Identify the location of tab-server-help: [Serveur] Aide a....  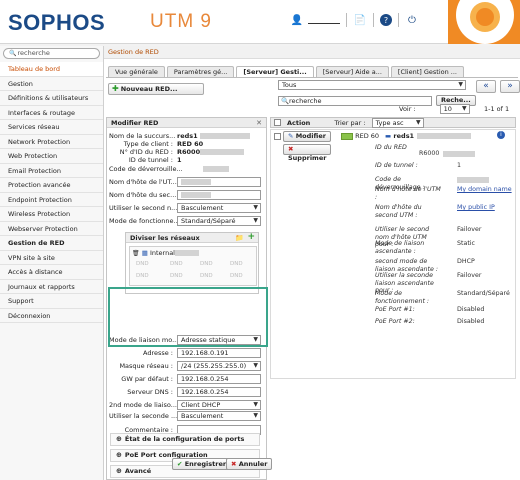
(352, 71).